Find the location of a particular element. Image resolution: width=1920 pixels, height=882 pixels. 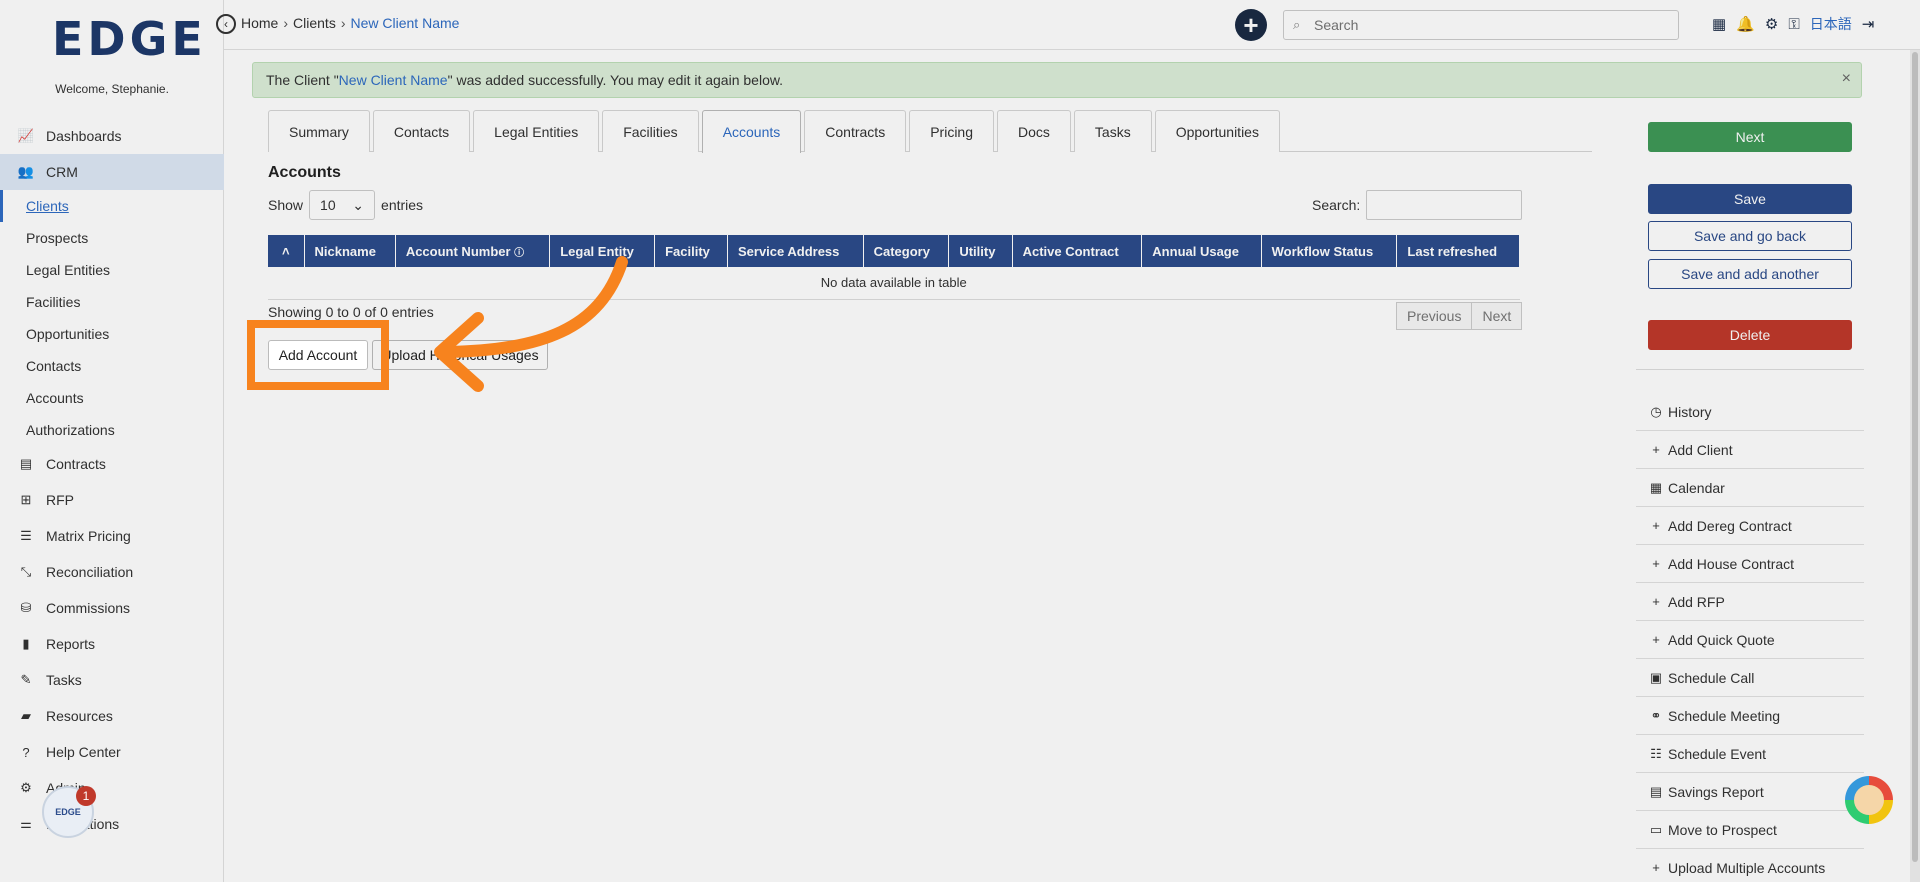

gear-icon: ⚙ is located at coordinates (1771, 24).